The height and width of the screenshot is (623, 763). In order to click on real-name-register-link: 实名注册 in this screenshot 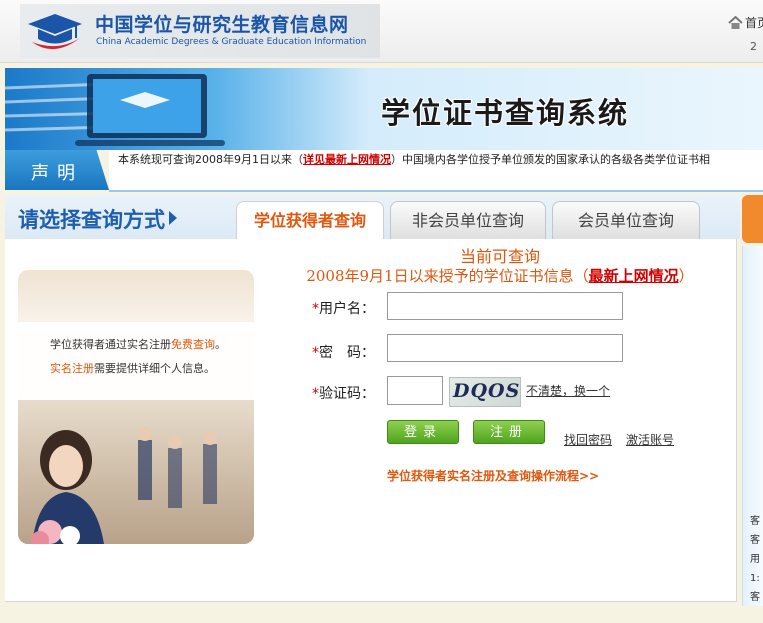, I will do `click(72, 368)`.